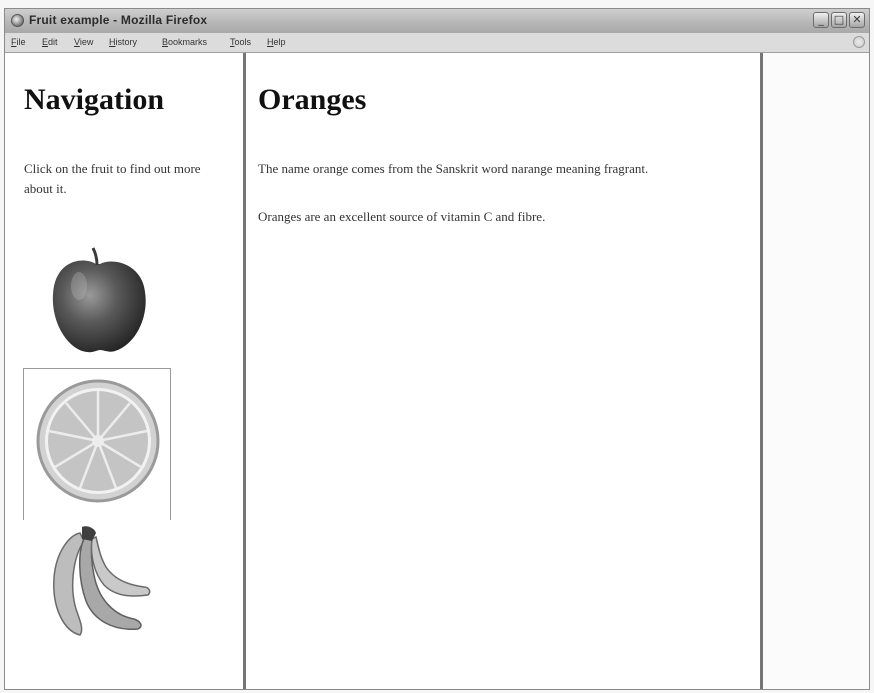 The height and width of the screenshot is (693, 874). I want to click on menu-edit-label: dit, so click(53, 42).